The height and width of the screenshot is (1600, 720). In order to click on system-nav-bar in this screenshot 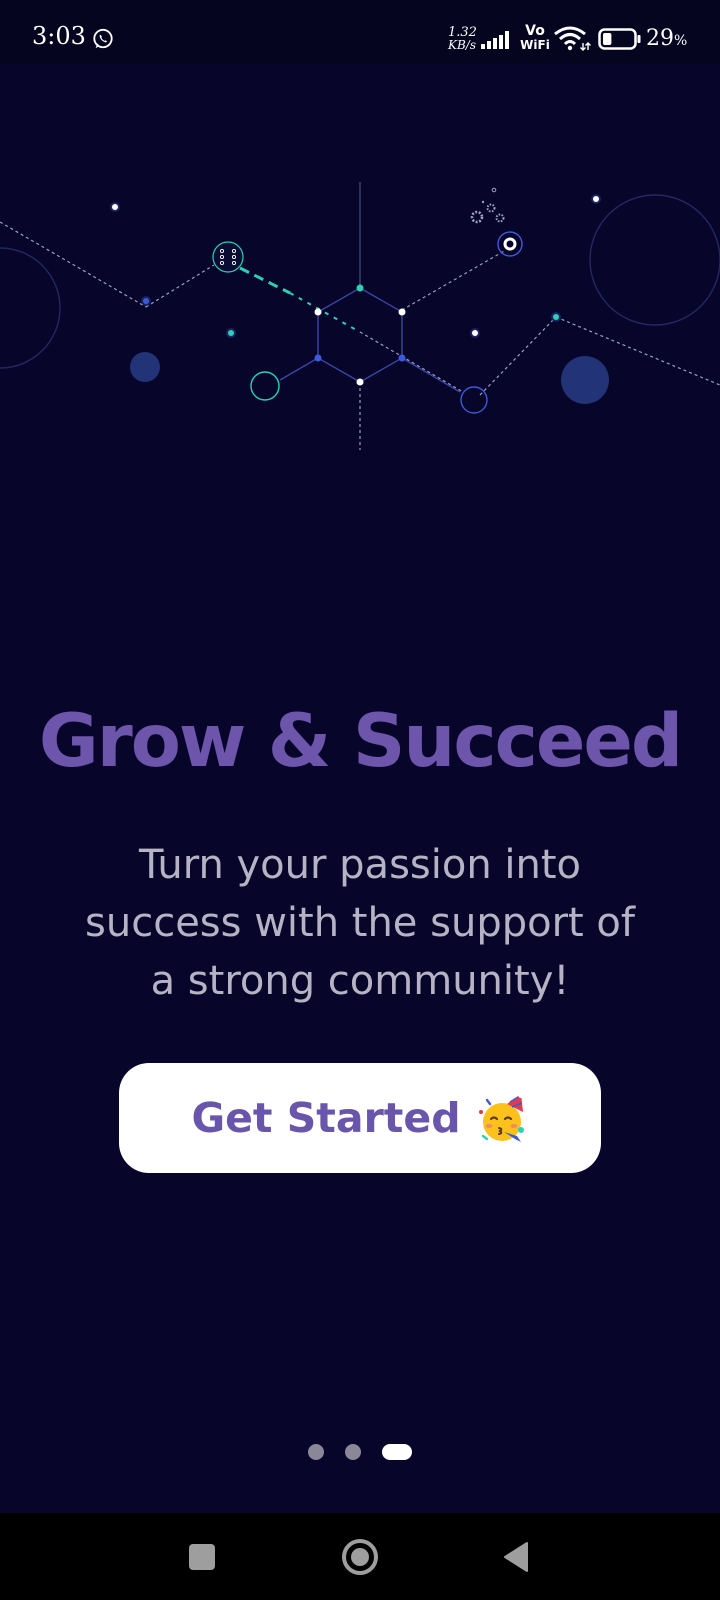, I will do `click(360, 1556)`.